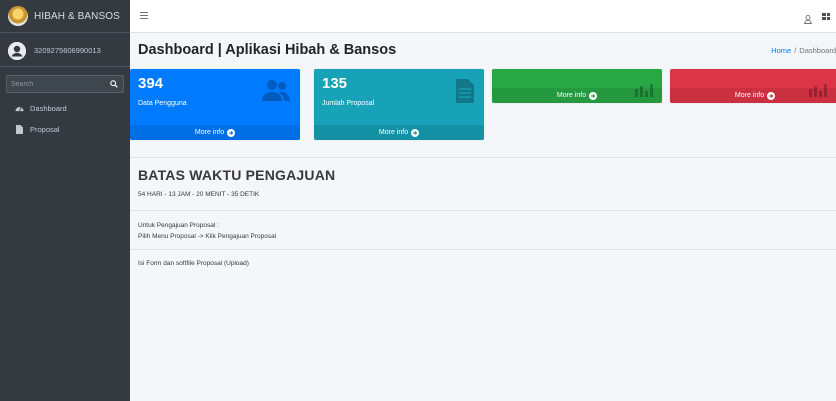 The image size is (836, 401). Describe the element at coordinates (178, 225) in the screenshot. I see `instruction-line: Untuk Pengajuan Proposal :` at that location.